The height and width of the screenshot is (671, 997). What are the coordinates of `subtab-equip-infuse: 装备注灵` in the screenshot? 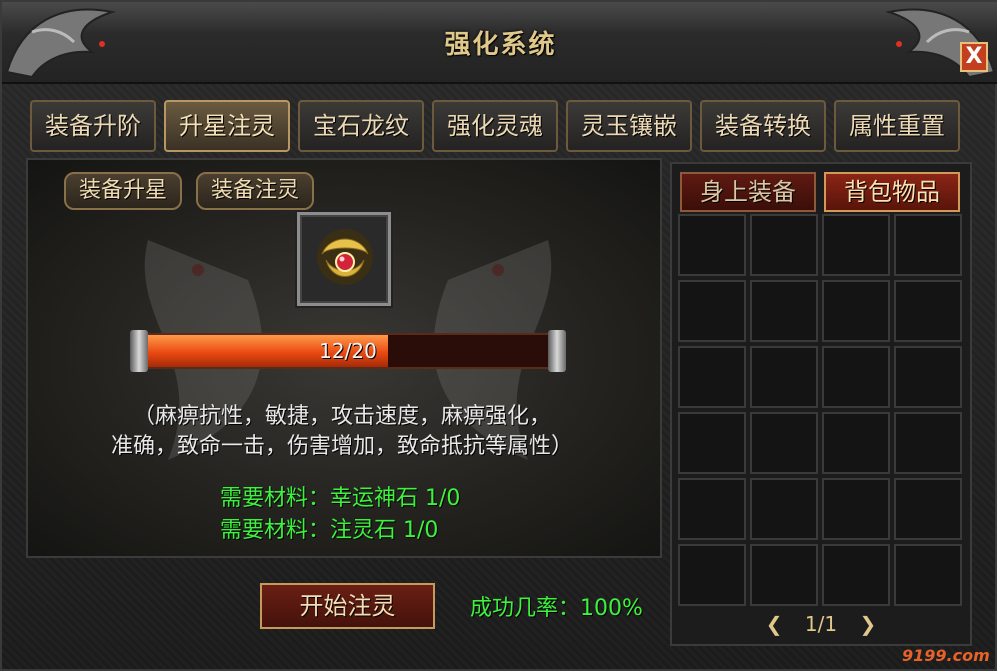 It's located at (255, 191).